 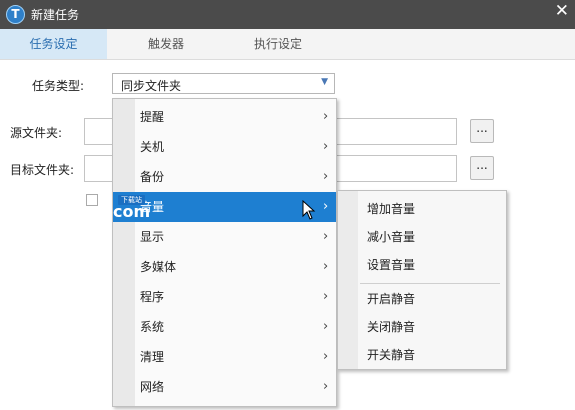 I want to click on tab-execution-settings: 执行设定, so click(x=278, y=44).